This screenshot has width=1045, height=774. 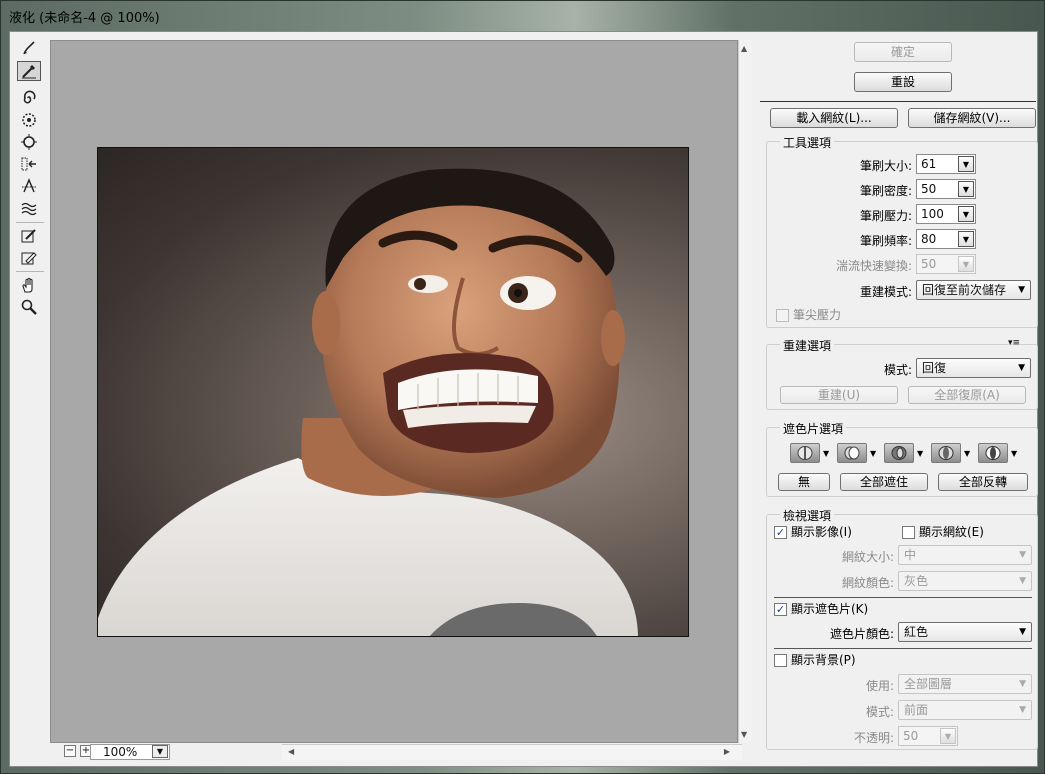 I want to click on mask-add-icon, so click(x=852, y=453).